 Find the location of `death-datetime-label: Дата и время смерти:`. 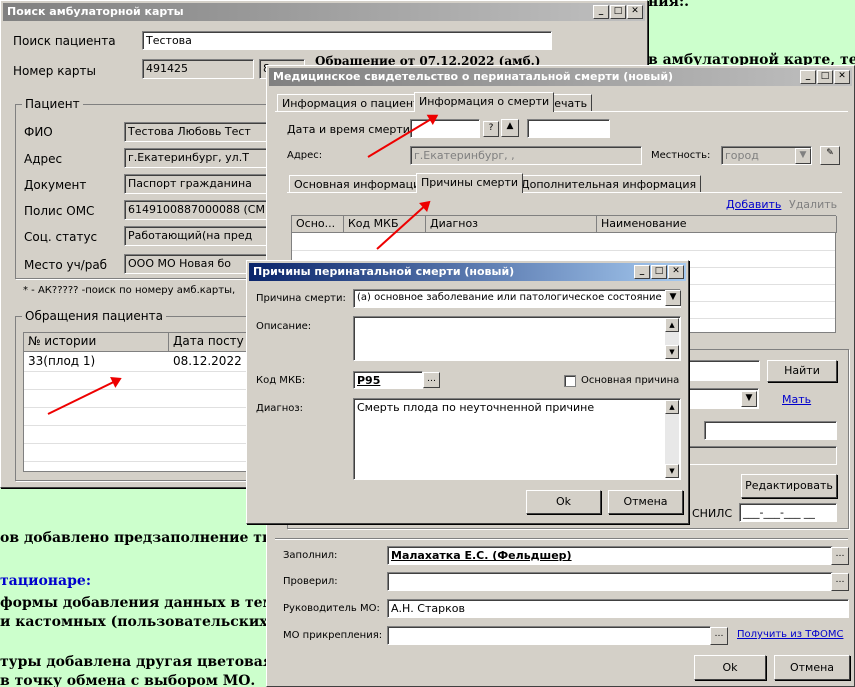

death-datetime-label: Дата и время смерти: is located at coordinates (350, 129).